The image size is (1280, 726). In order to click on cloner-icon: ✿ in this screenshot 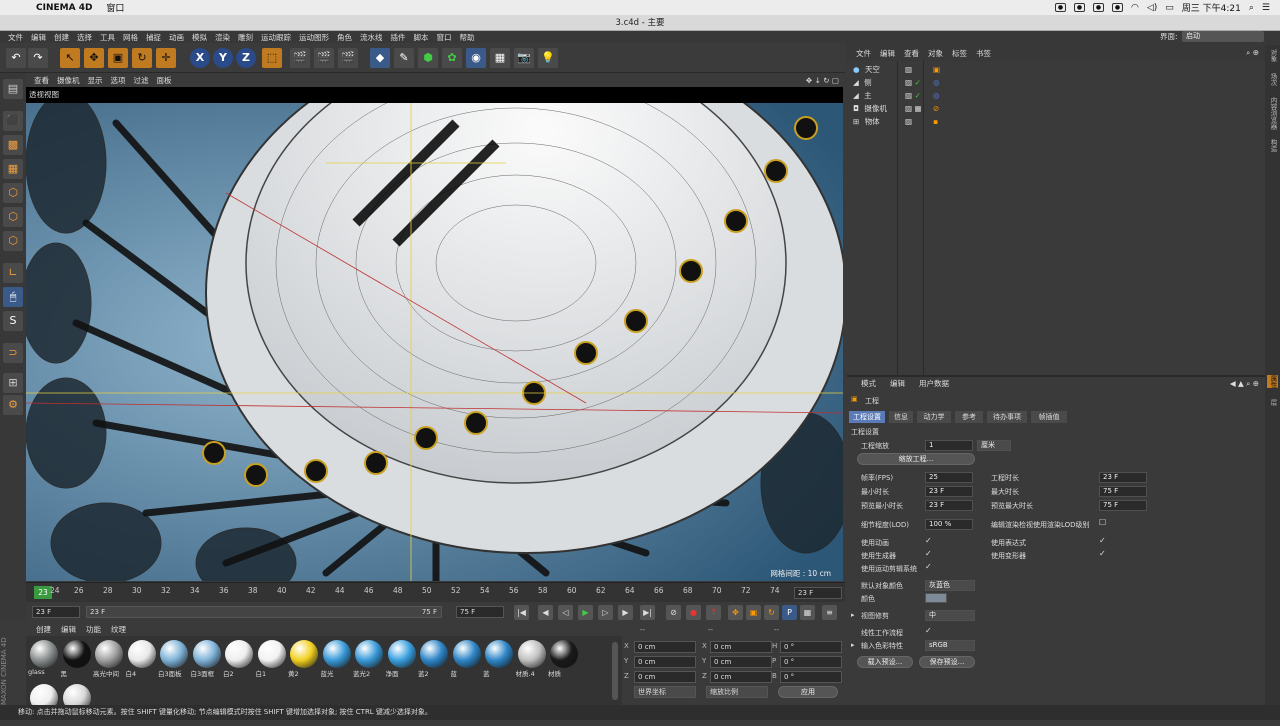, I will do `click(452, 58)`.